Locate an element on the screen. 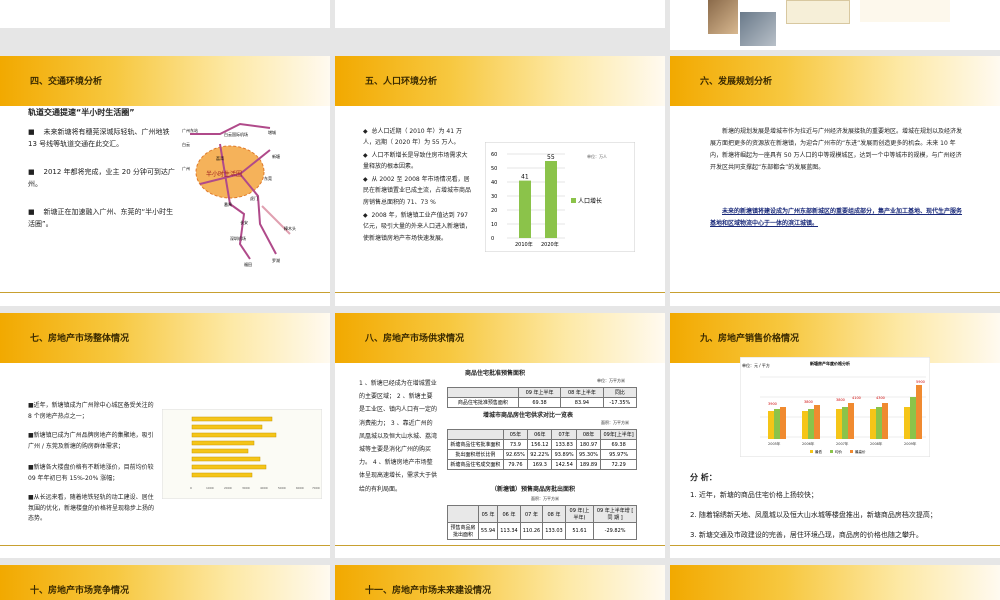  population-chart: 单位：万人 0 10 20 30 40 50 60 41 2010年 55 2020年 人口增长 is located at coordinates (560, 197).